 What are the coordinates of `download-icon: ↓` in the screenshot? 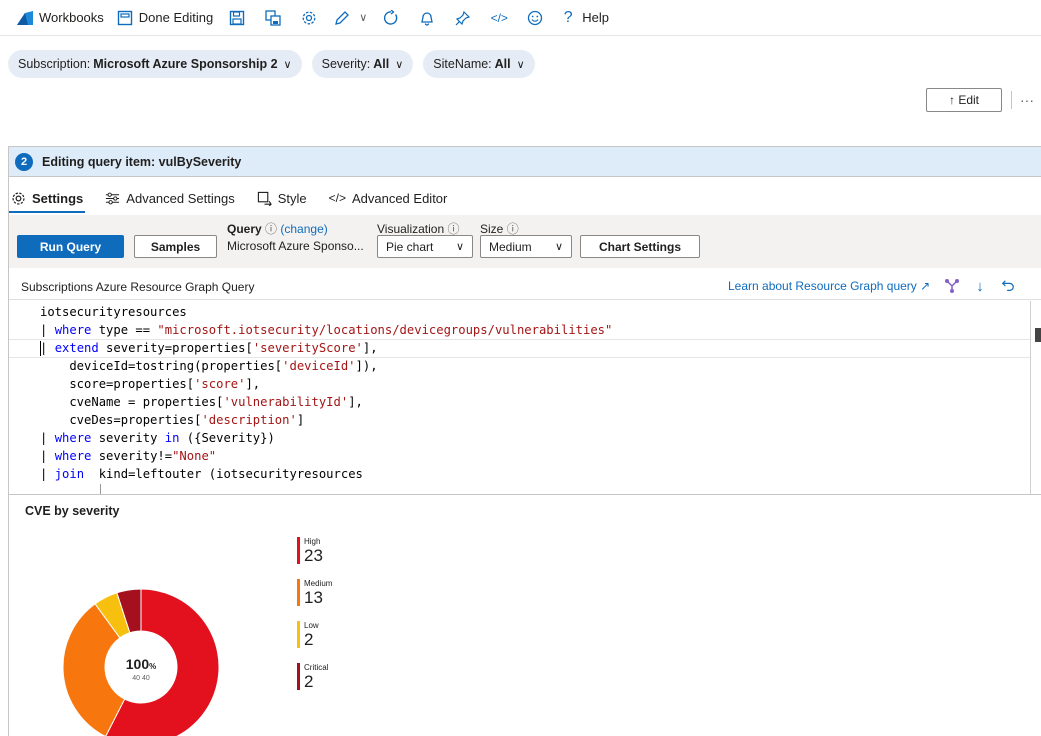 It's located at (980, 286).